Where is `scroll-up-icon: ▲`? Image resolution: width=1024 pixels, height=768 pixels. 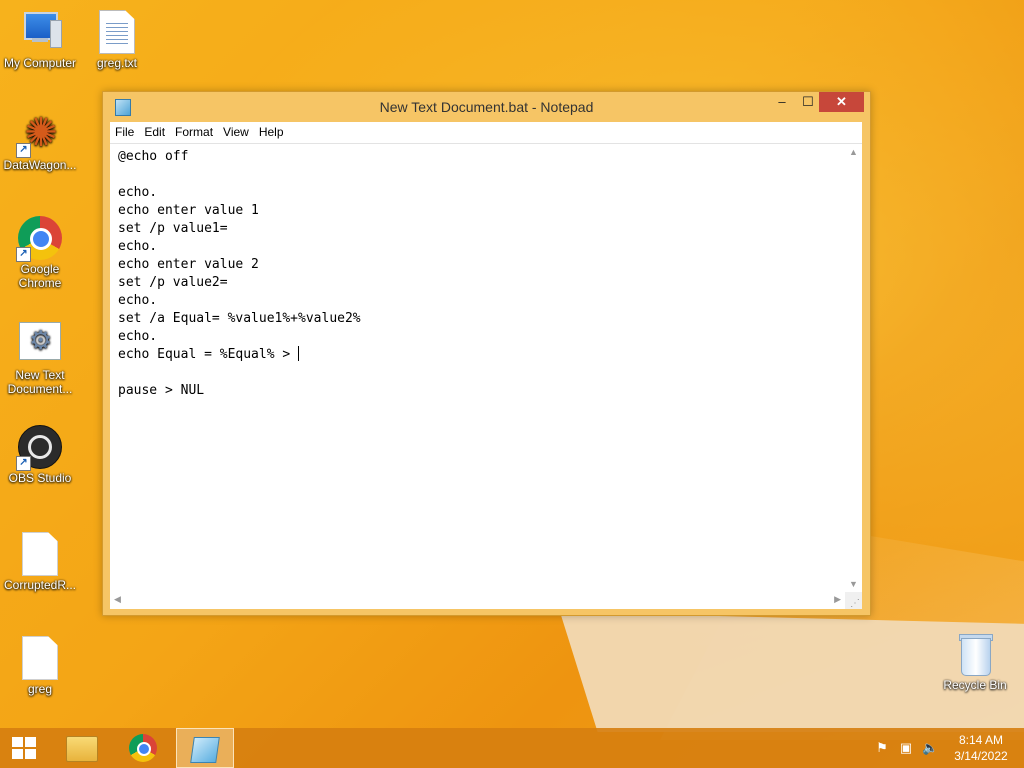 scroll-up-icon: ▲ is located at coordinates (853, 152).